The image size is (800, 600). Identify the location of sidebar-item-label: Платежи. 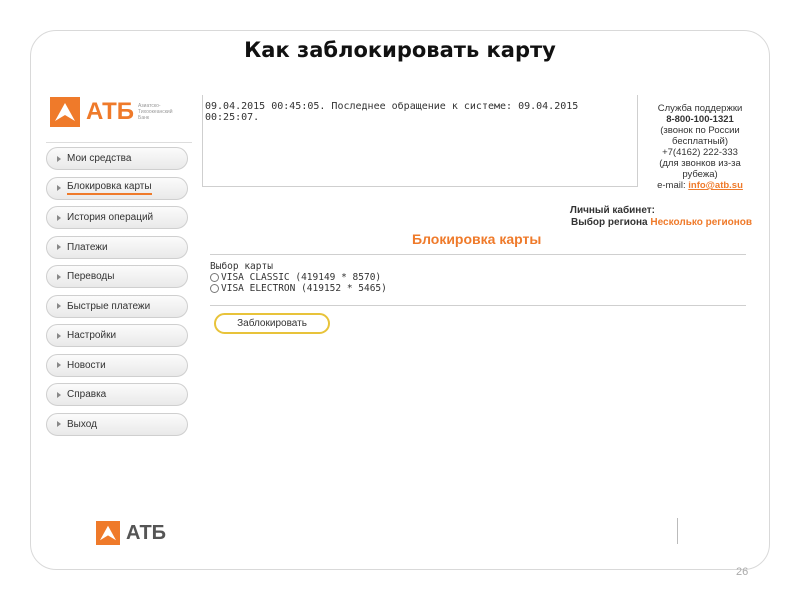
(87, 247).